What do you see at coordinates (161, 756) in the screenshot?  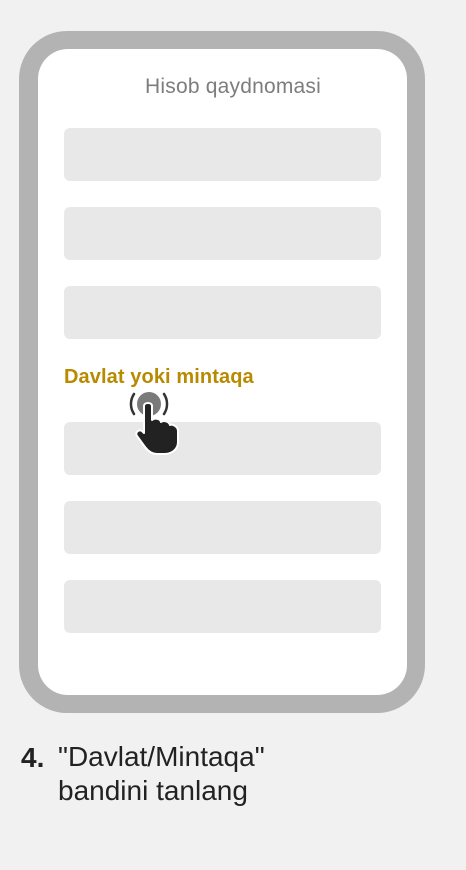 I see `step-instruction-line1: "Davlat/Mintaqa"` at bounding box center [161, 756].